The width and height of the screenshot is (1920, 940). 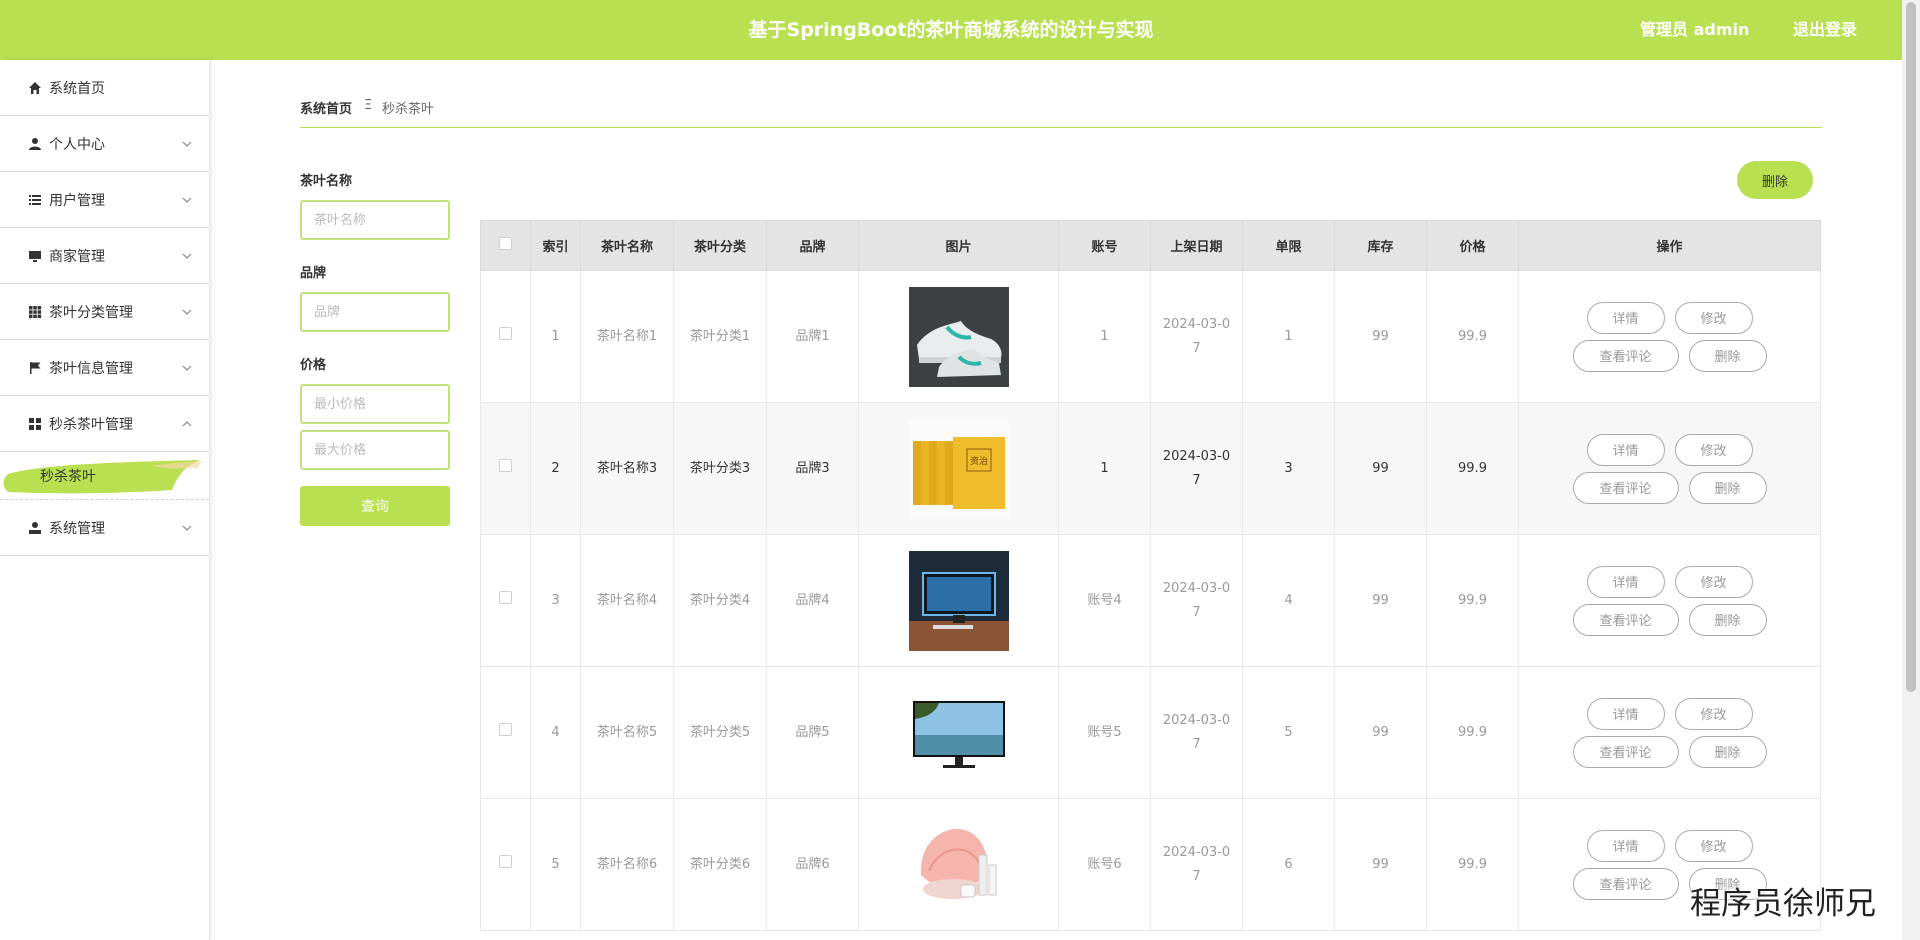 What do you see at coordinates (627, 336) in the screenshot?
I see `cell-name: 茶叶名称1` at bounding box center [627, 336].